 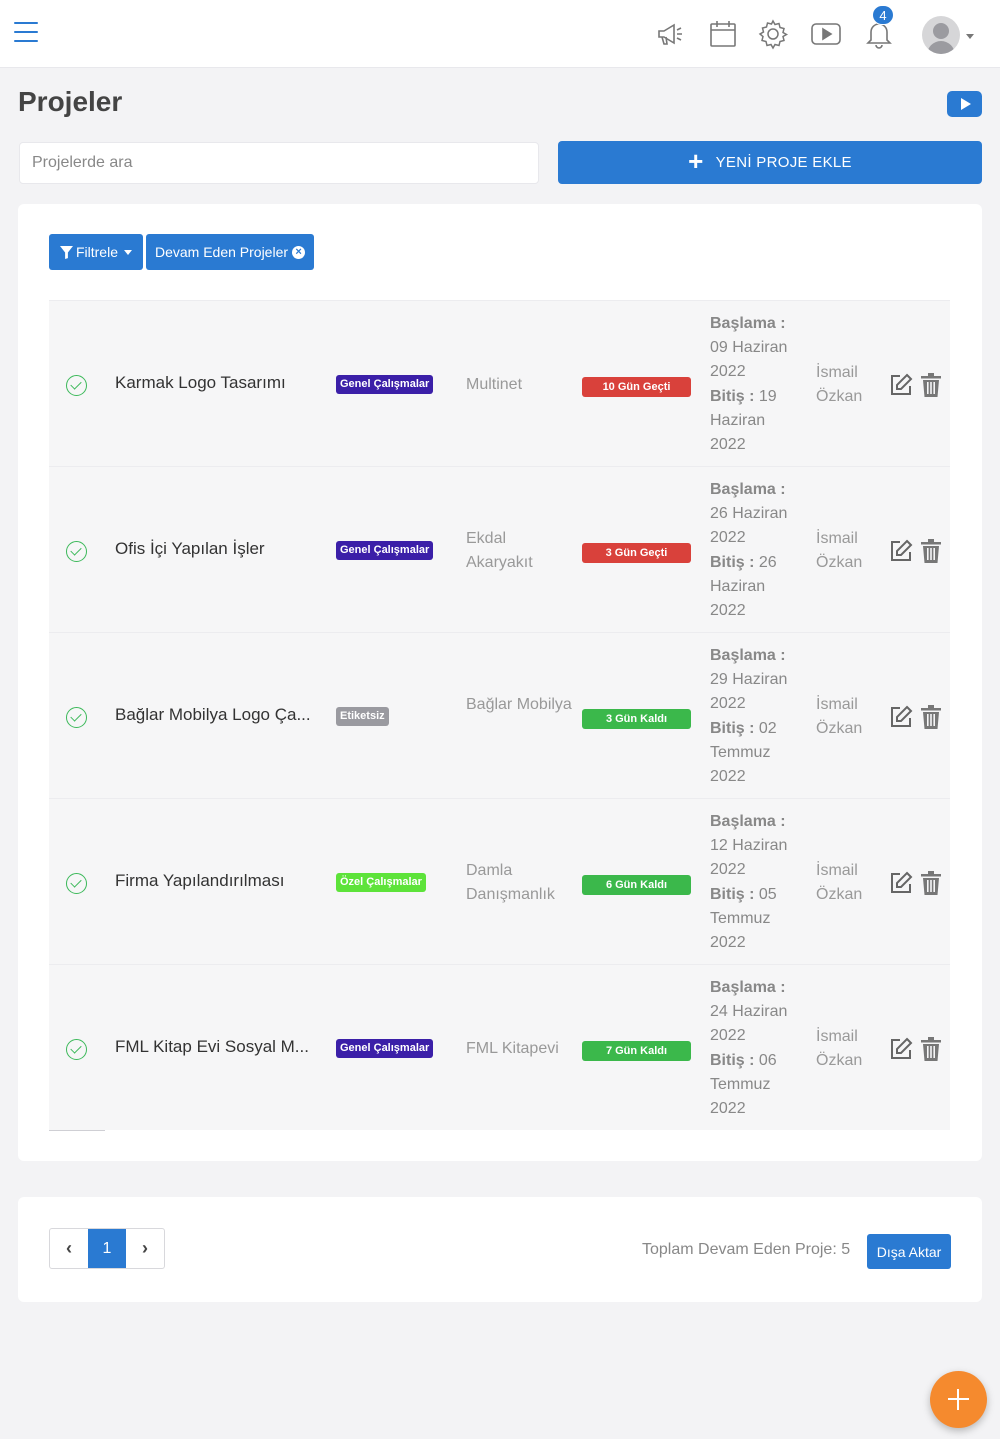 I want to click on page-number-button: 1, so click(x=107, y=1248).